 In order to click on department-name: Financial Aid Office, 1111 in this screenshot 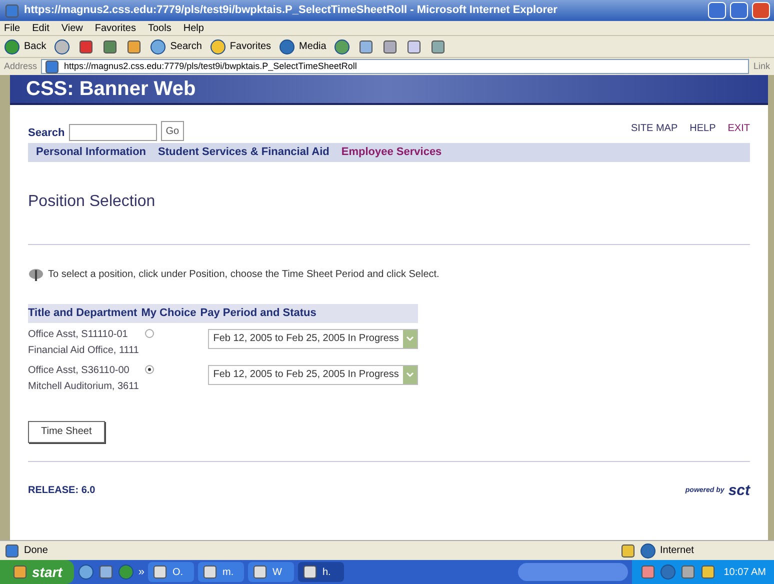, I will do `click(84, 351)`.